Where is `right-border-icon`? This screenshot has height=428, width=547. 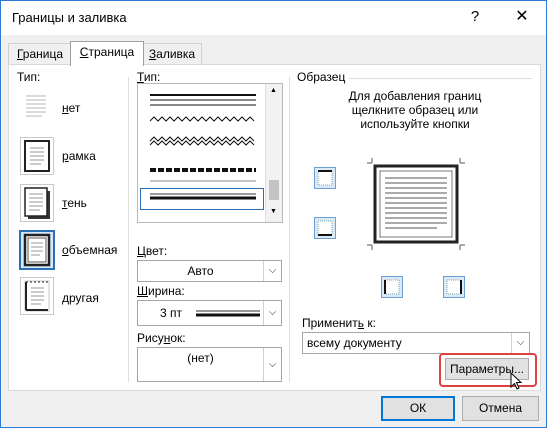 right-border-icon is located at coordinates (454, 287).